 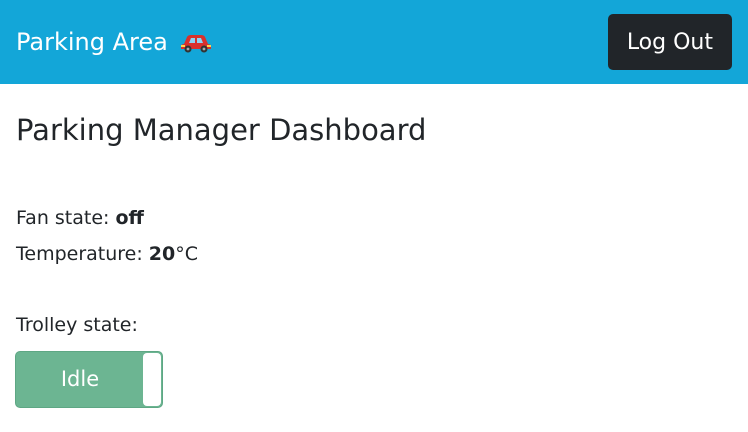 What do you see at coordinates (152, 379) in the screenshot?
I see `toggle-handle` at bounding box center [152, 379].